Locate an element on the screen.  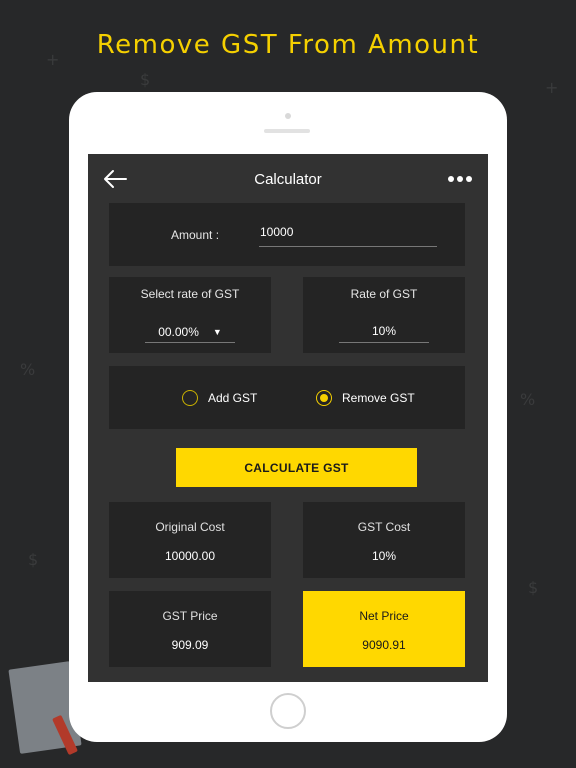
more-horizontal-icon is located at coordinates (460, 180).